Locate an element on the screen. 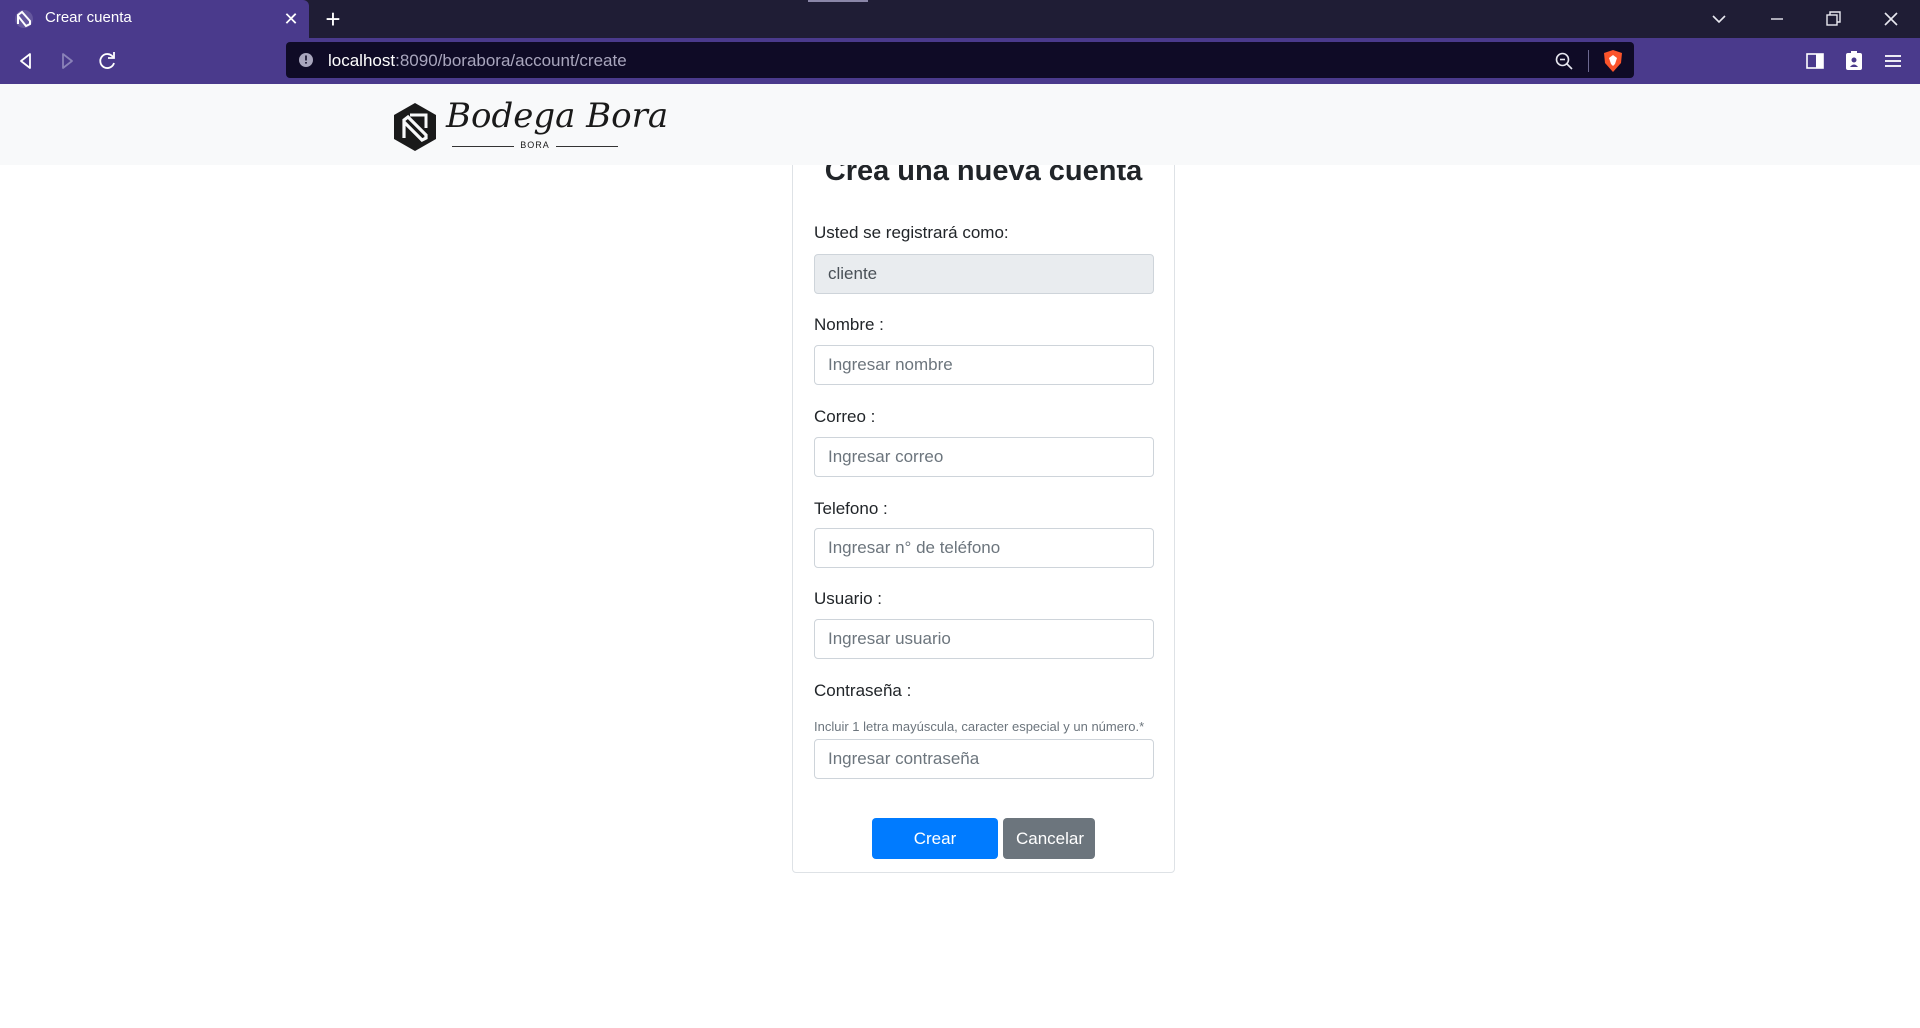  cancel-button: Cancelar is located at coordinates (1049, 838).